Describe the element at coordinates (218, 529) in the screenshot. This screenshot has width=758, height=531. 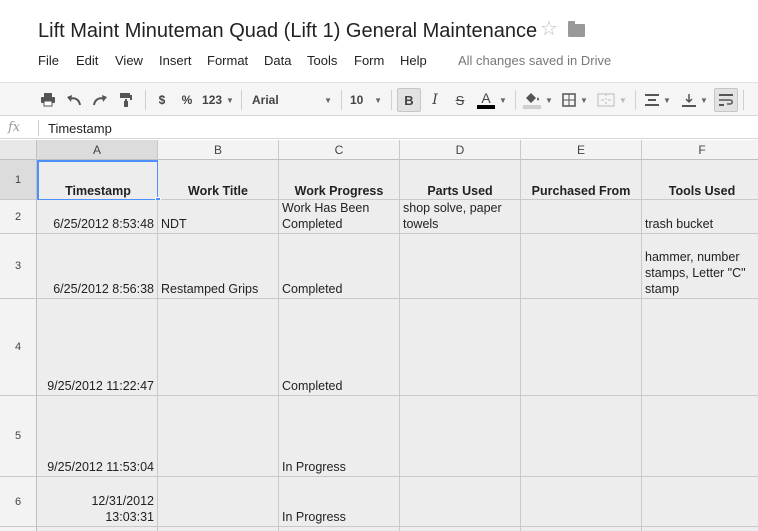
I see `cell-b7` at that location.